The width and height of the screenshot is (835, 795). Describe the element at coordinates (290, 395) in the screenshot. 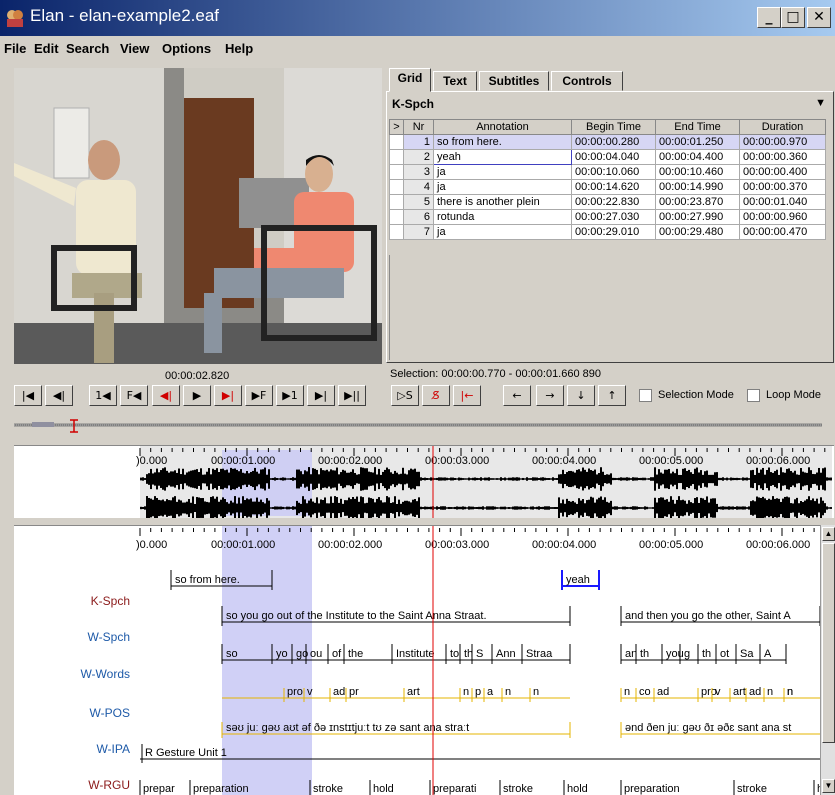

I see `next-second-button: ▶1` at that location.